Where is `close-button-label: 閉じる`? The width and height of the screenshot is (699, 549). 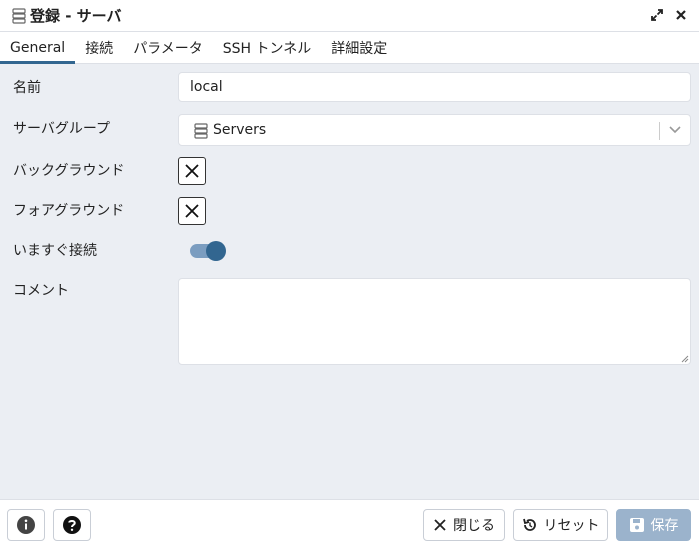 close-button-label: 閉じる is located at coordinates (474, 526).